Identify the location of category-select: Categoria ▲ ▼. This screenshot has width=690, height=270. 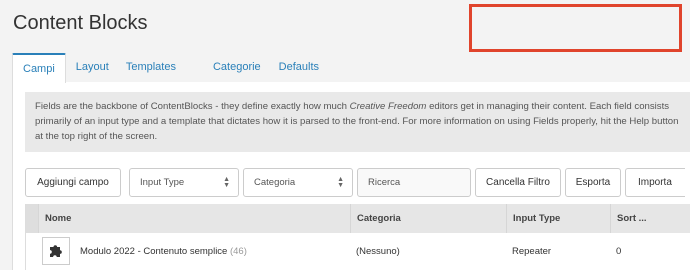
(298, 182).